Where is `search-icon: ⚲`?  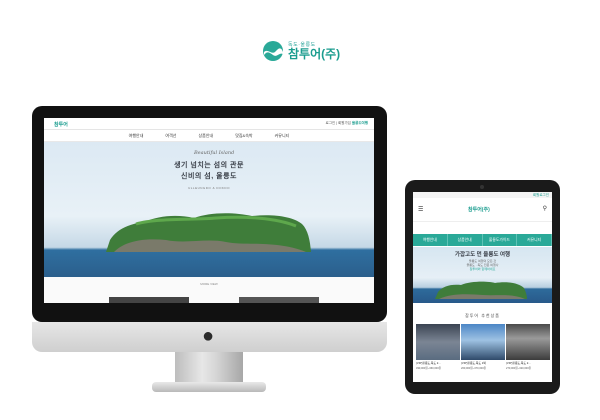
search-icon: ⚲ is located at coordinates (545, 208).